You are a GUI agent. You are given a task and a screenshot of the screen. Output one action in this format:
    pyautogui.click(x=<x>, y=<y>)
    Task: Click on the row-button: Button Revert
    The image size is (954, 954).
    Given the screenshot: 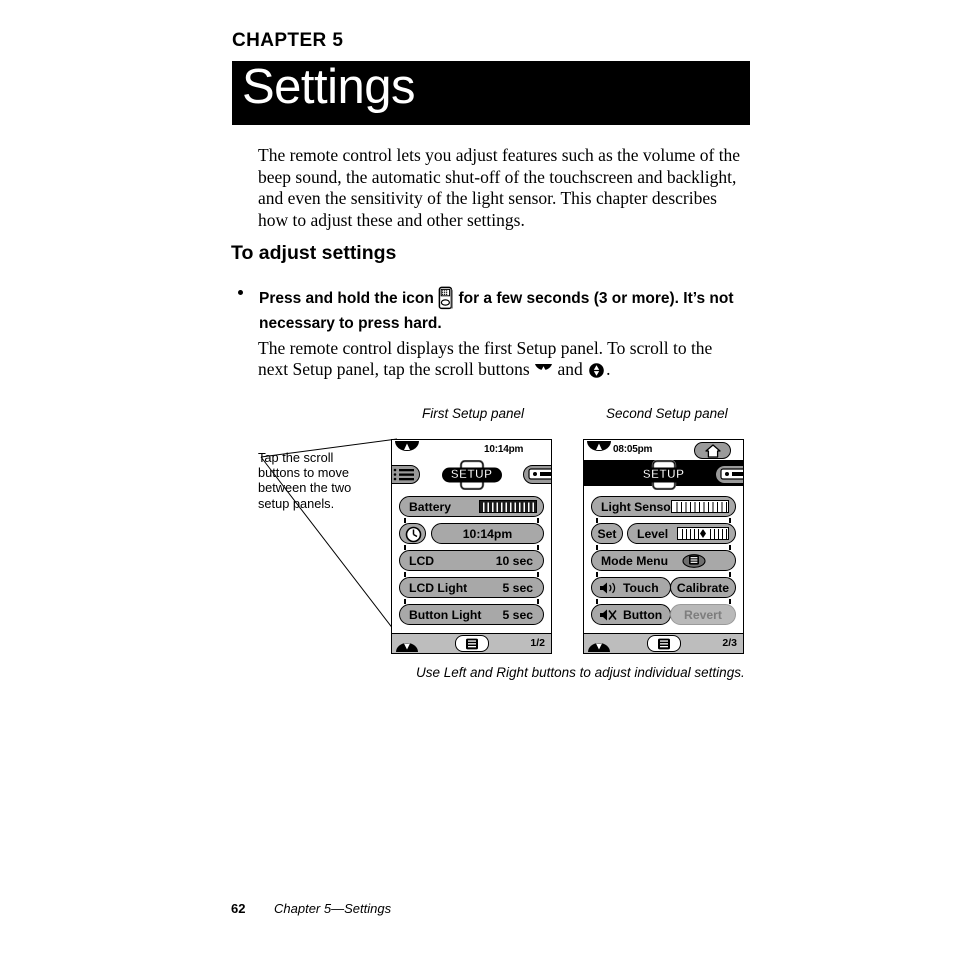 What is the action you would take?
    pyautogui.click(x=663, y=614)
    